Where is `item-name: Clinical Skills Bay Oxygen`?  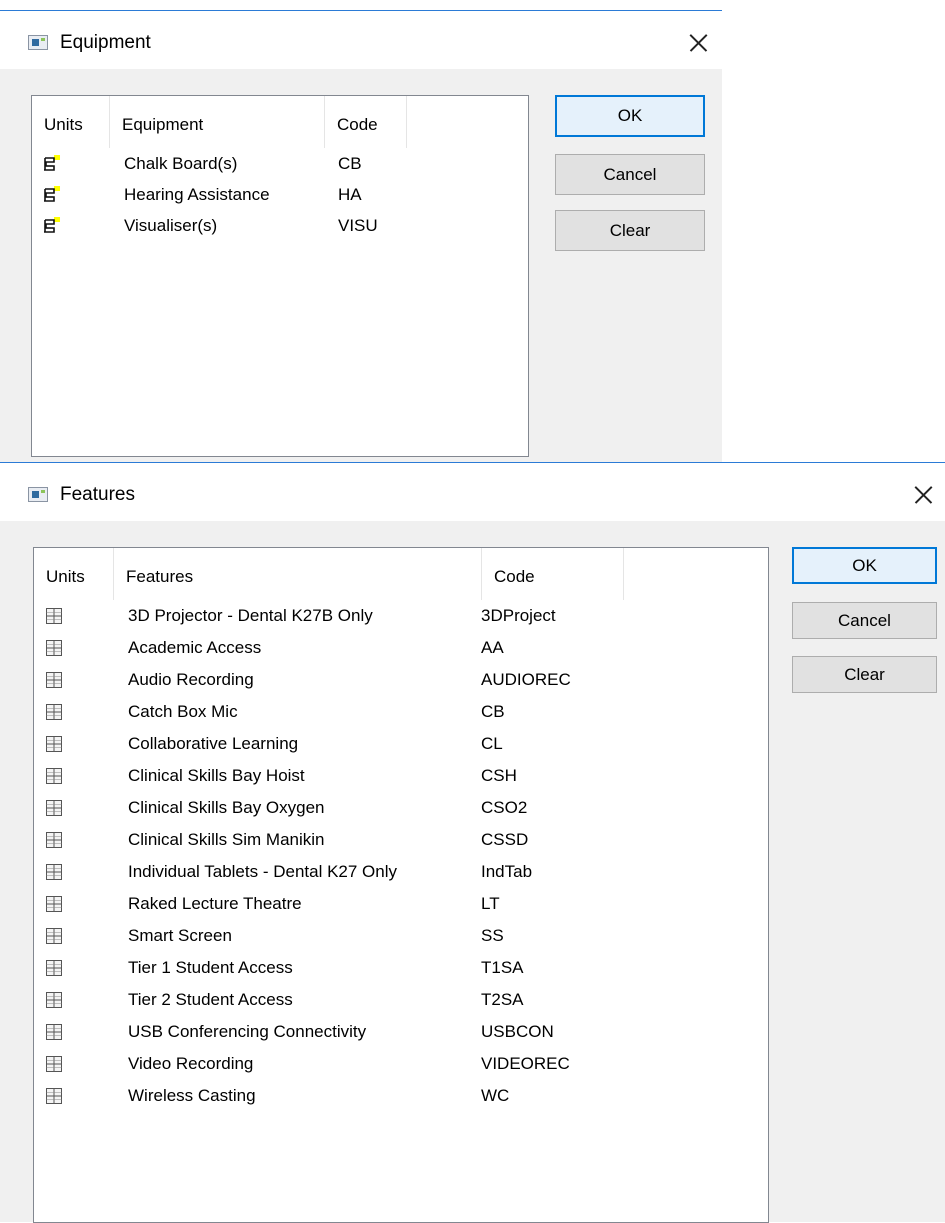
item-name: Clinical Skills Bay Oxygen is located at coordinates (226, 807).